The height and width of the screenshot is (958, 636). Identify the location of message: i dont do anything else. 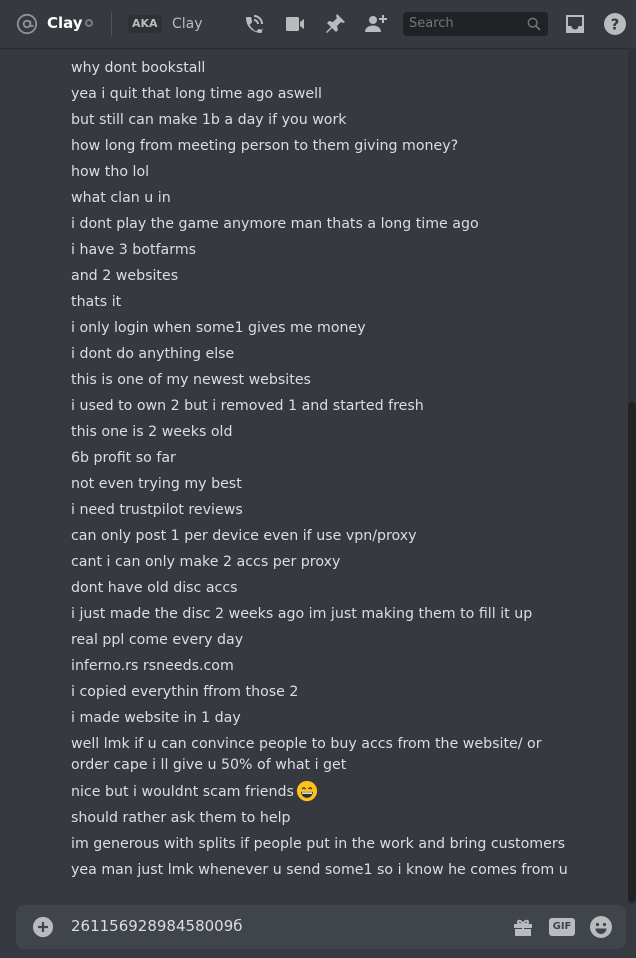
(153, 354).